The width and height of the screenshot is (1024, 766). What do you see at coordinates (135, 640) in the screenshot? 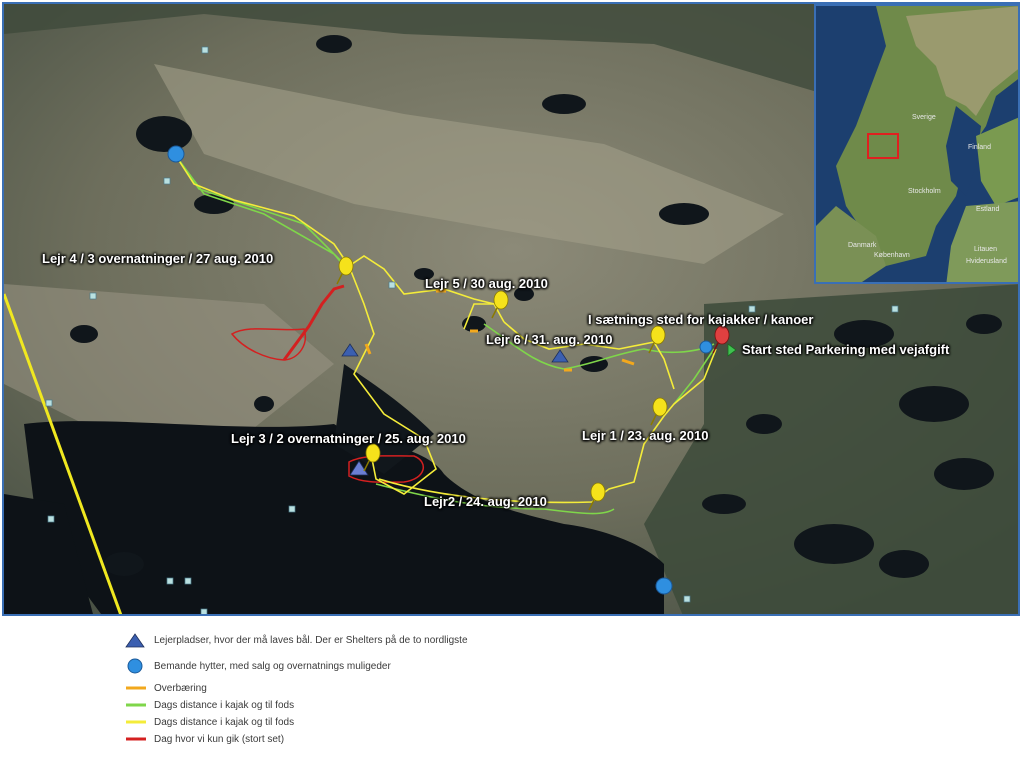
I see `camp-triangle-icon` at bounding box center [135, 640].